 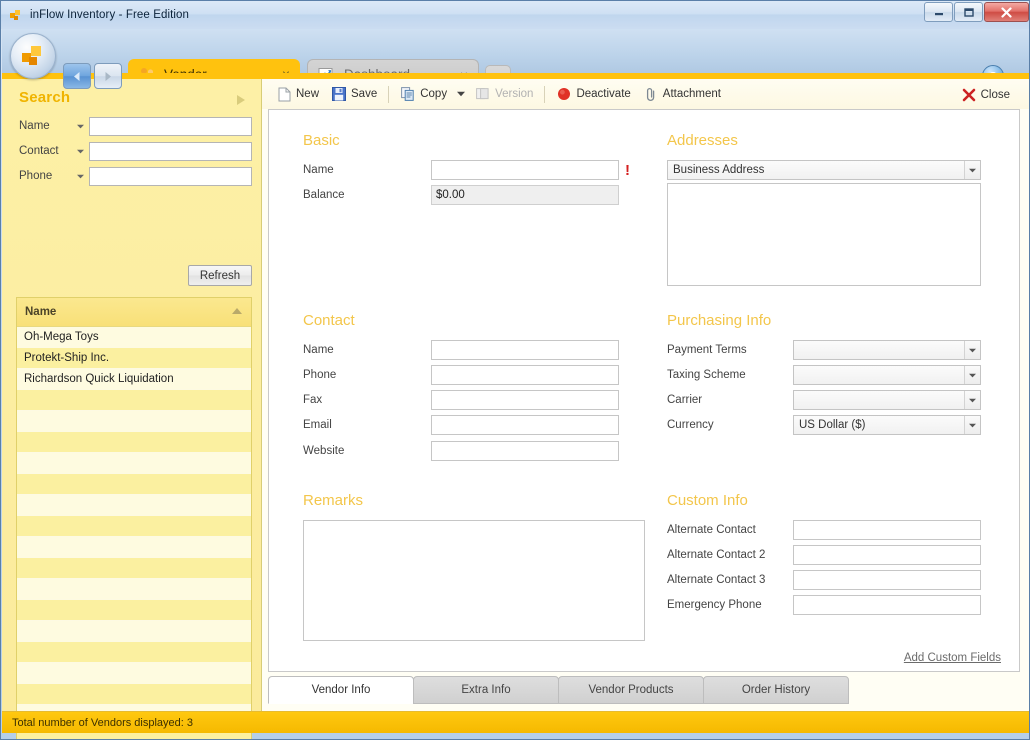 What do you see at coordinates (952, 658) in the screenshot?
I see `add-custom-fields-link: Add Custom Fields` at bounding box center [952, 658].